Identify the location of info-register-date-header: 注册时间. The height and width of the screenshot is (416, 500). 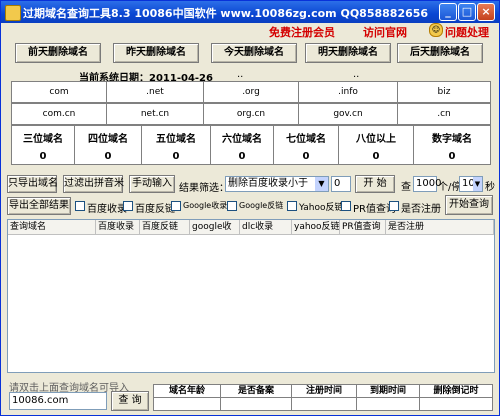
(324, 391).